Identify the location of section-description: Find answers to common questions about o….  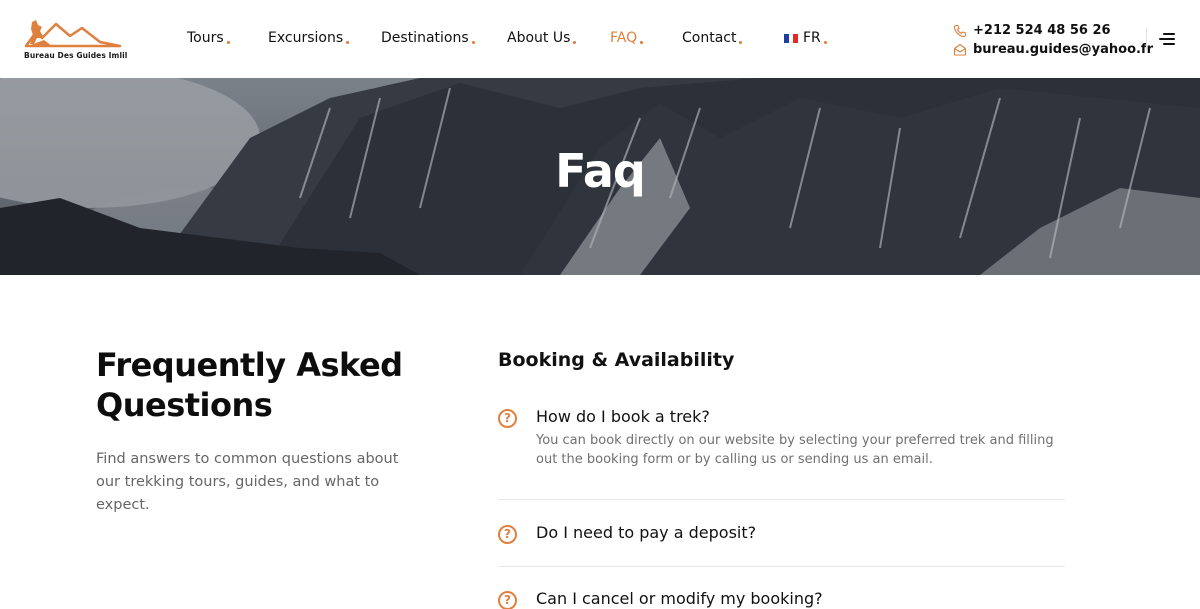
(247, 482).